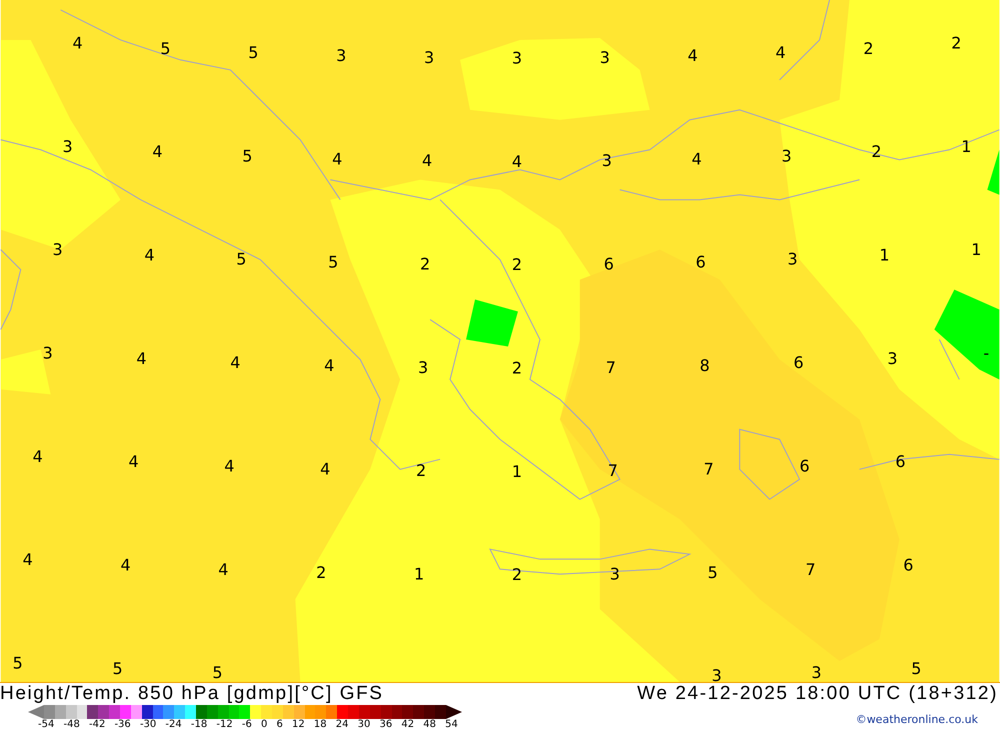 The width and height of the screenshot is (1000, 733). I want to click on legend-tick-label: 12, so click(298, 725).